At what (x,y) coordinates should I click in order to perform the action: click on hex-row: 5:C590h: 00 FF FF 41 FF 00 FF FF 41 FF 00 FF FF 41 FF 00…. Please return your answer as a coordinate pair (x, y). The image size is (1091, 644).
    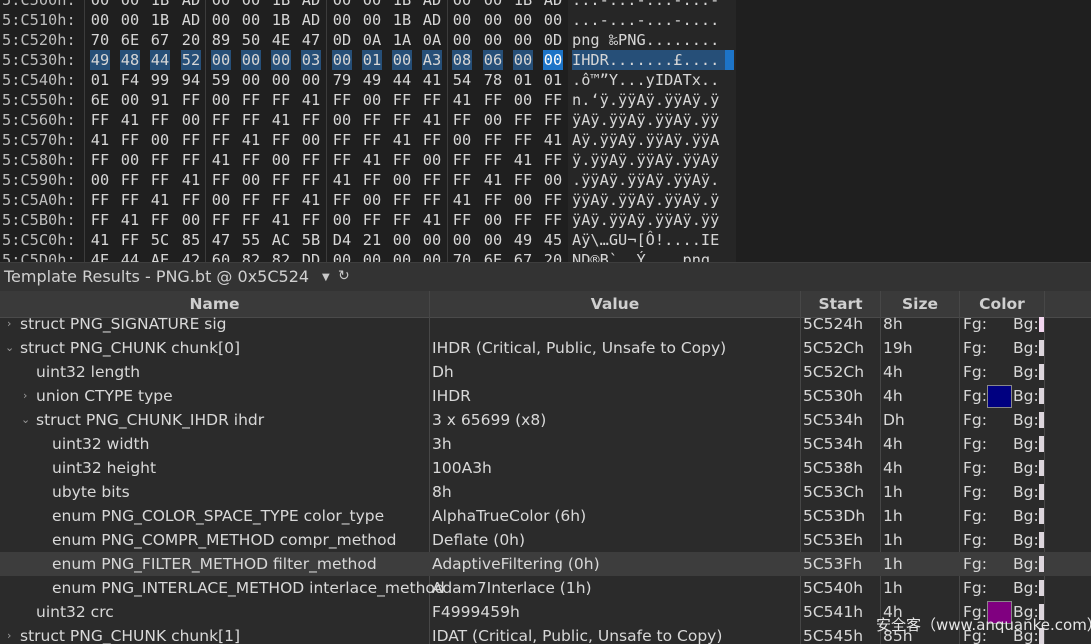
    Looking at the image, I should click on (545, 180).